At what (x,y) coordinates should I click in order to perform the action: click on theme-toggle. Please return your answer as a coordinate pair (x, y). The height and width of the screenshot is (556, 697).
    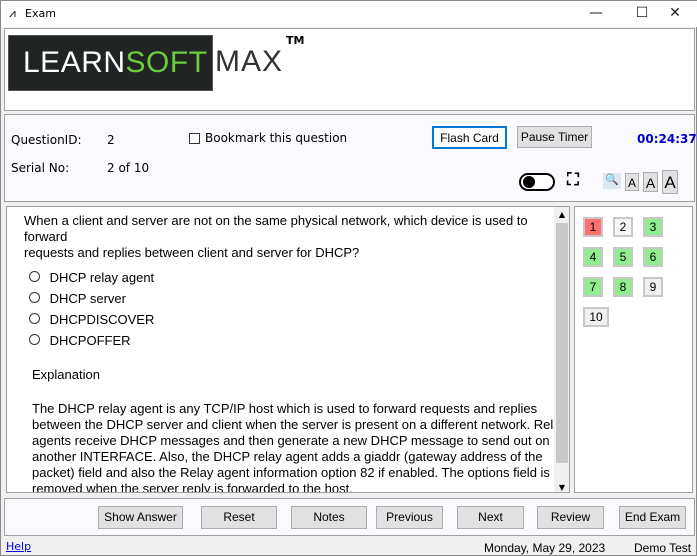
    Looking at the image, I should click on (537, 182).